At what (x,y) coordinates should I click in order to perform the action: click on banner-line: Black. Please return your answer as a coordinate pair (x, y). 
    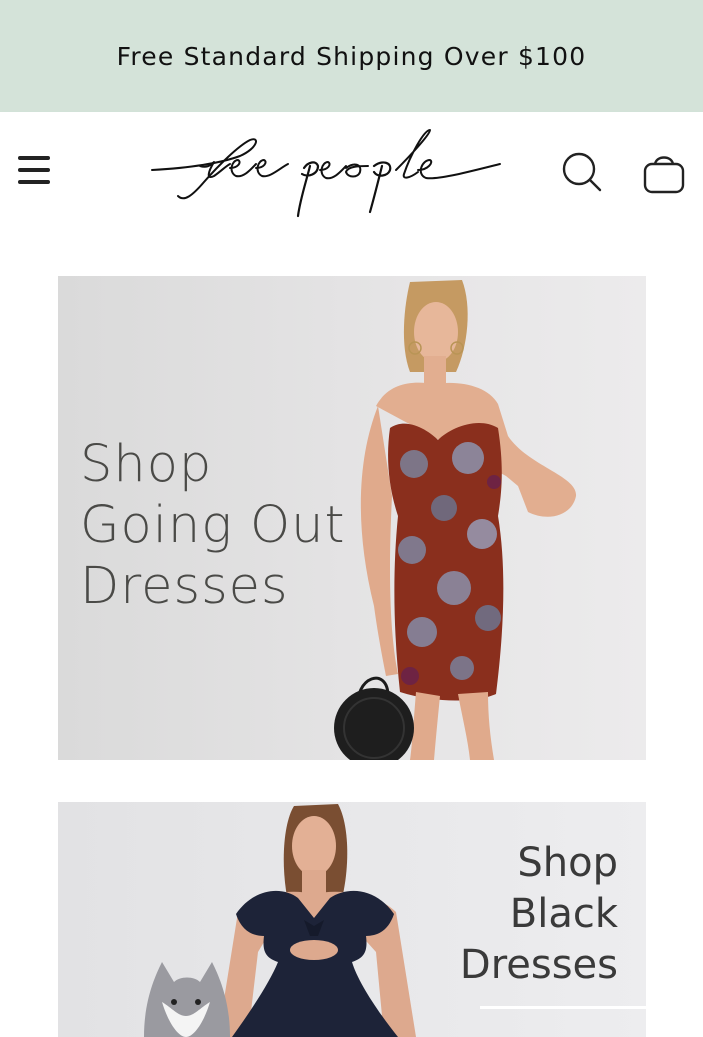
    Looking at the image, I should click on (563, 914).